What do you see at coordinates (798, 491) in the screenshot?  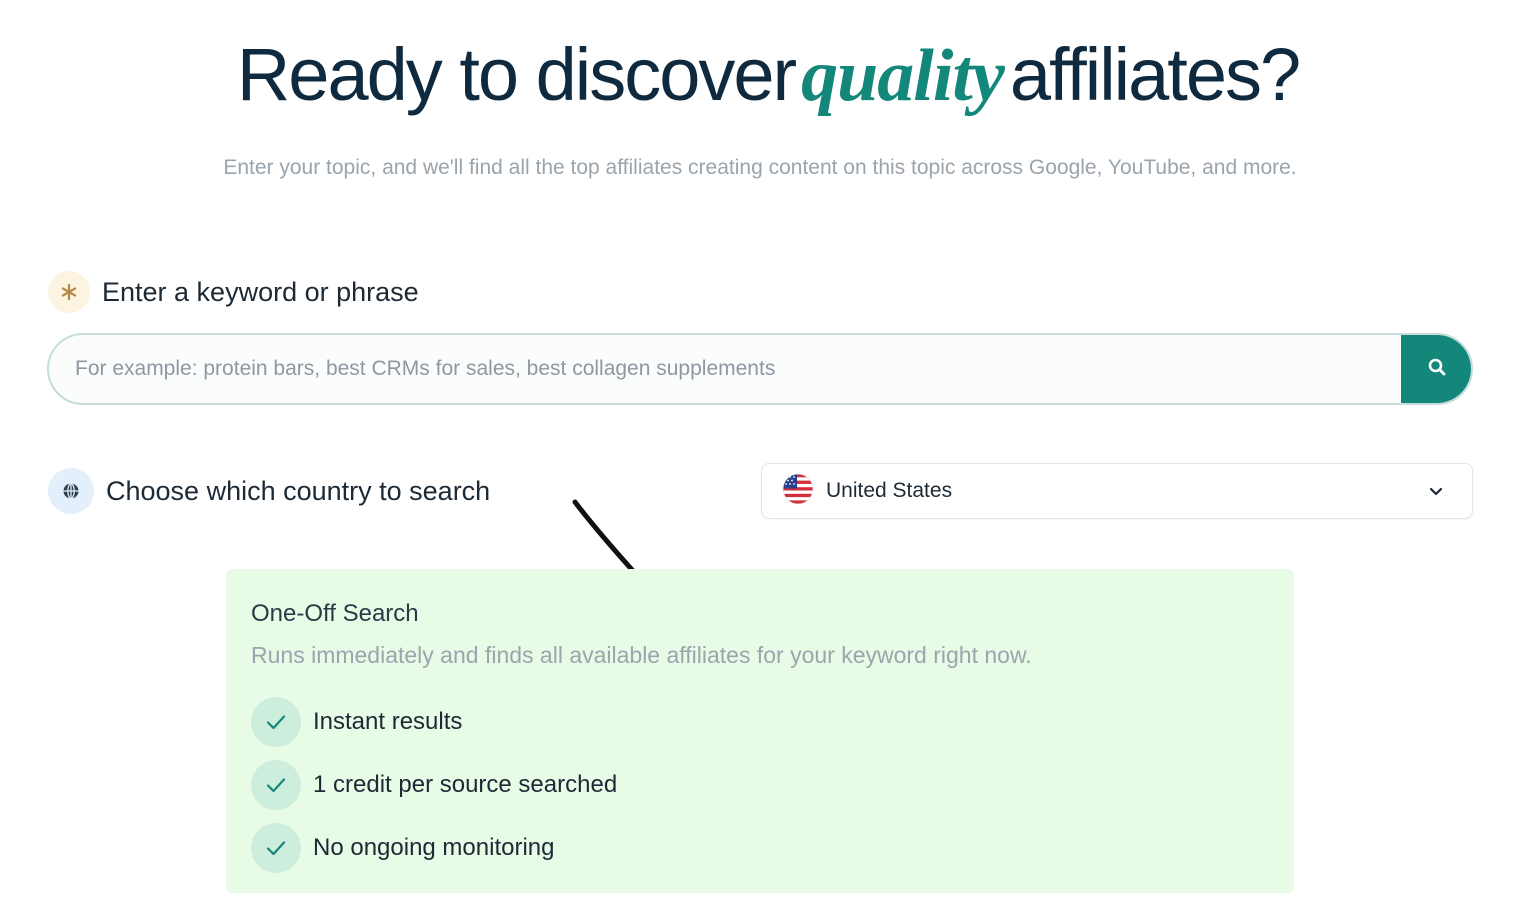 I see `us-flag-icon` at bounding box center [798, 491].